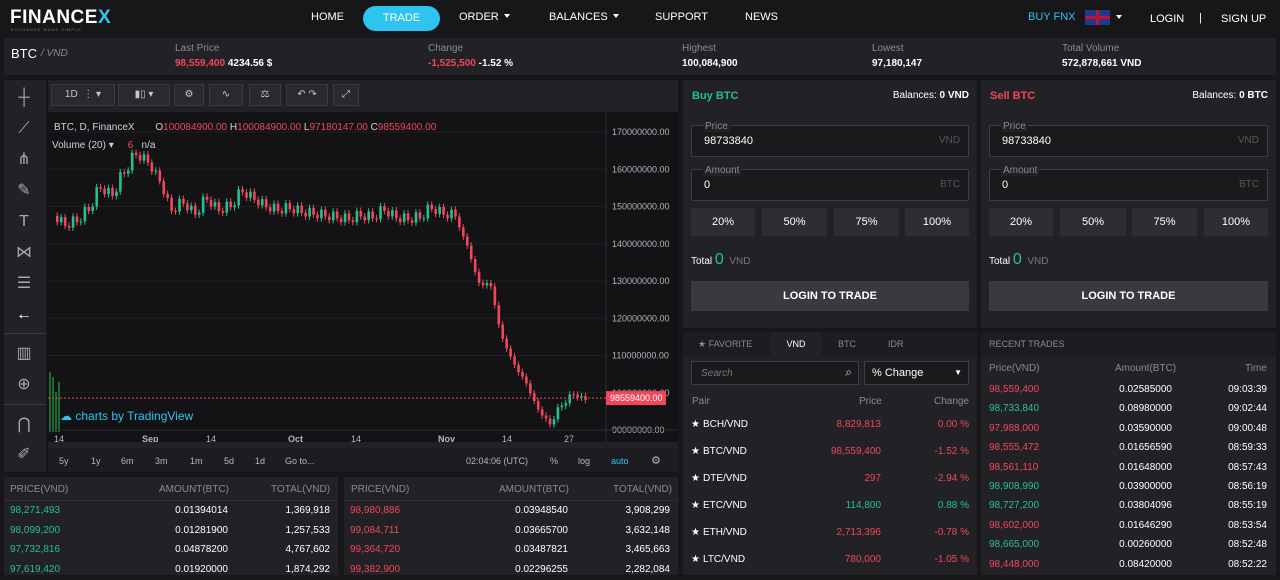 The height and width of the screenshot is (580, 1280). I want to click on buy-login-button: LOGIN TO TRADE, so click(830, 296).